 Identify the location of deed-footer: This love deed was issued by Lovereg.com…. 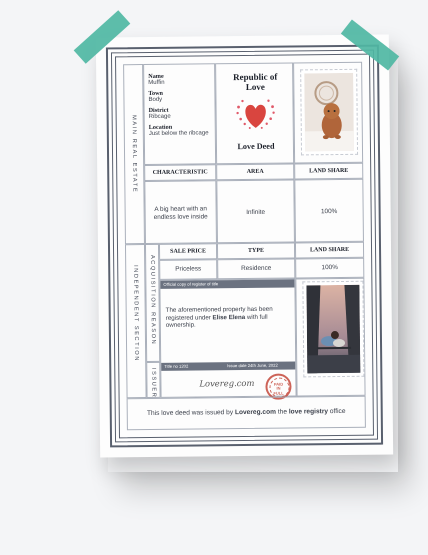
(246, 413).